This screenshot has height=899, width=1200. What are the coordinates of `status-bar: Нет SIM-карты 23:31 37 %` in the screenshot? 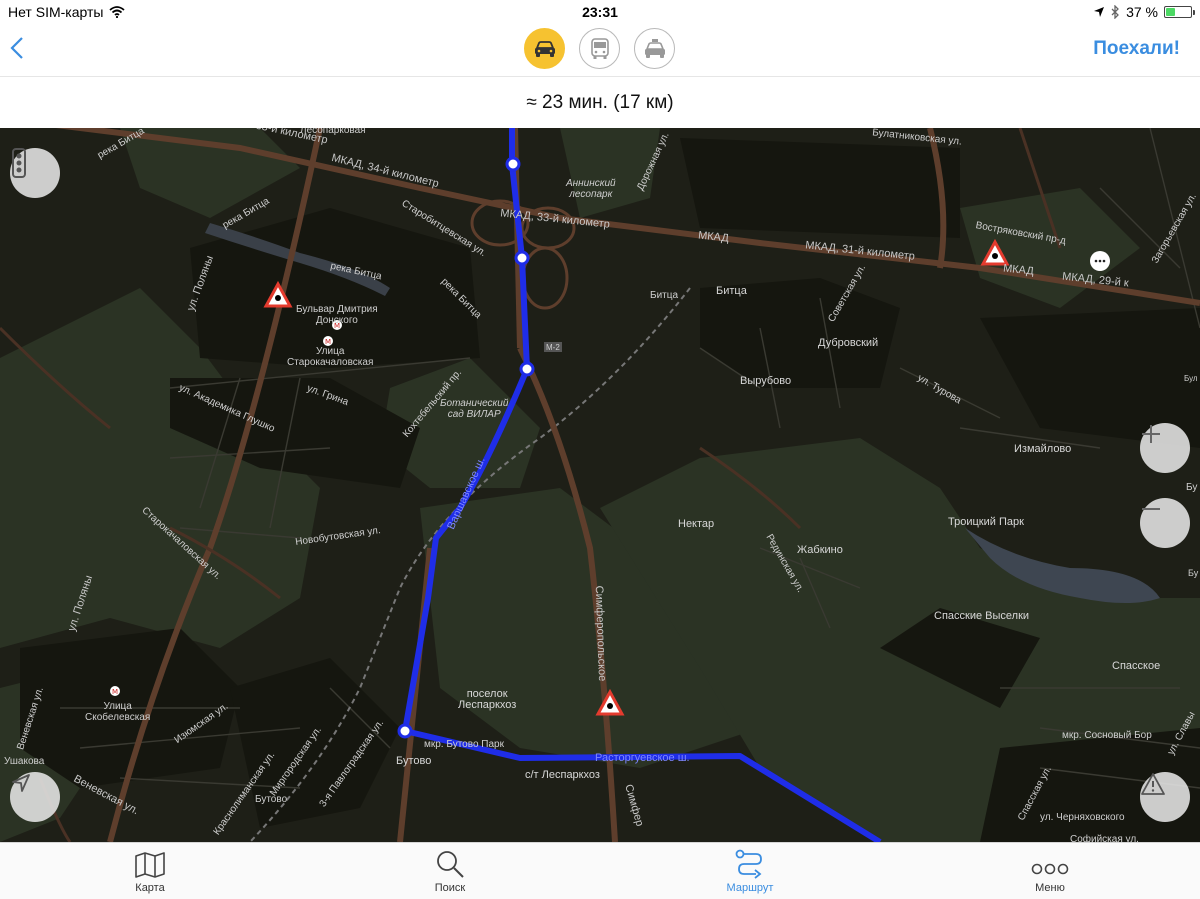 It's located at (600, 12).